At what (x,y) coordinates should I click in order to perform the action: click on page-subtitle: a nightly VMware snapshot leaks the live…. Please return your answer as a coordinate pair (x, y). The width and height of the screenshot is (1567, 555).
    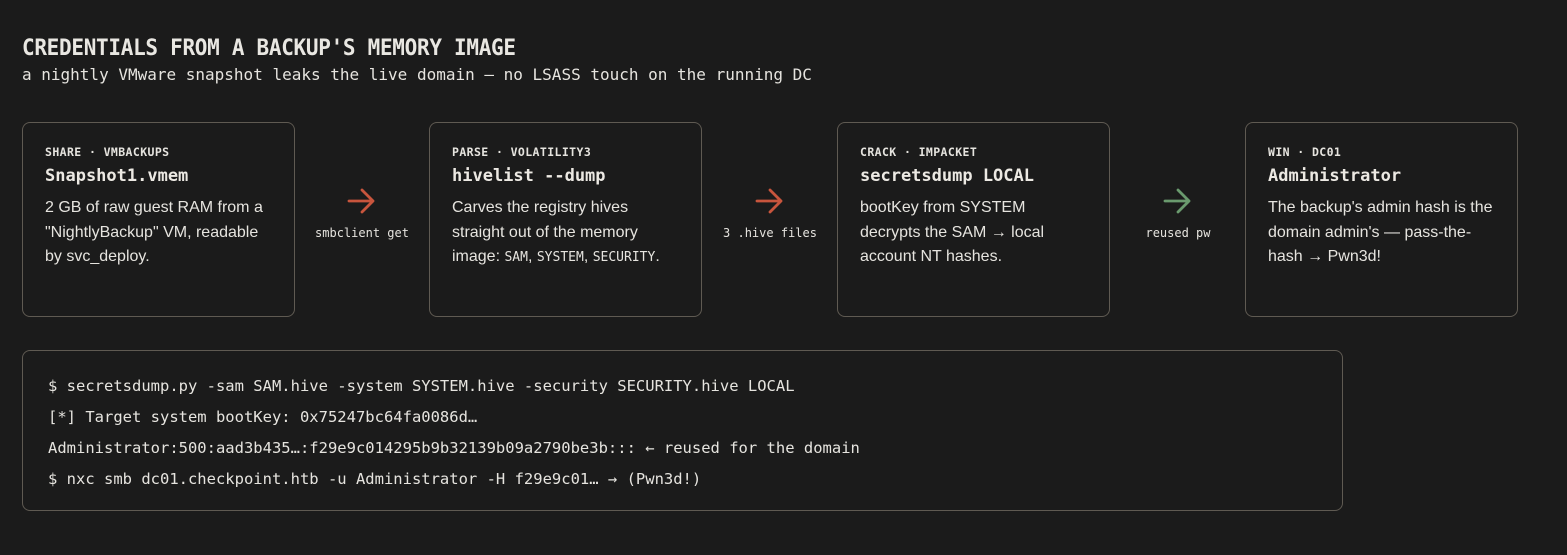
    Looking at the image, I should click on (417, 74).